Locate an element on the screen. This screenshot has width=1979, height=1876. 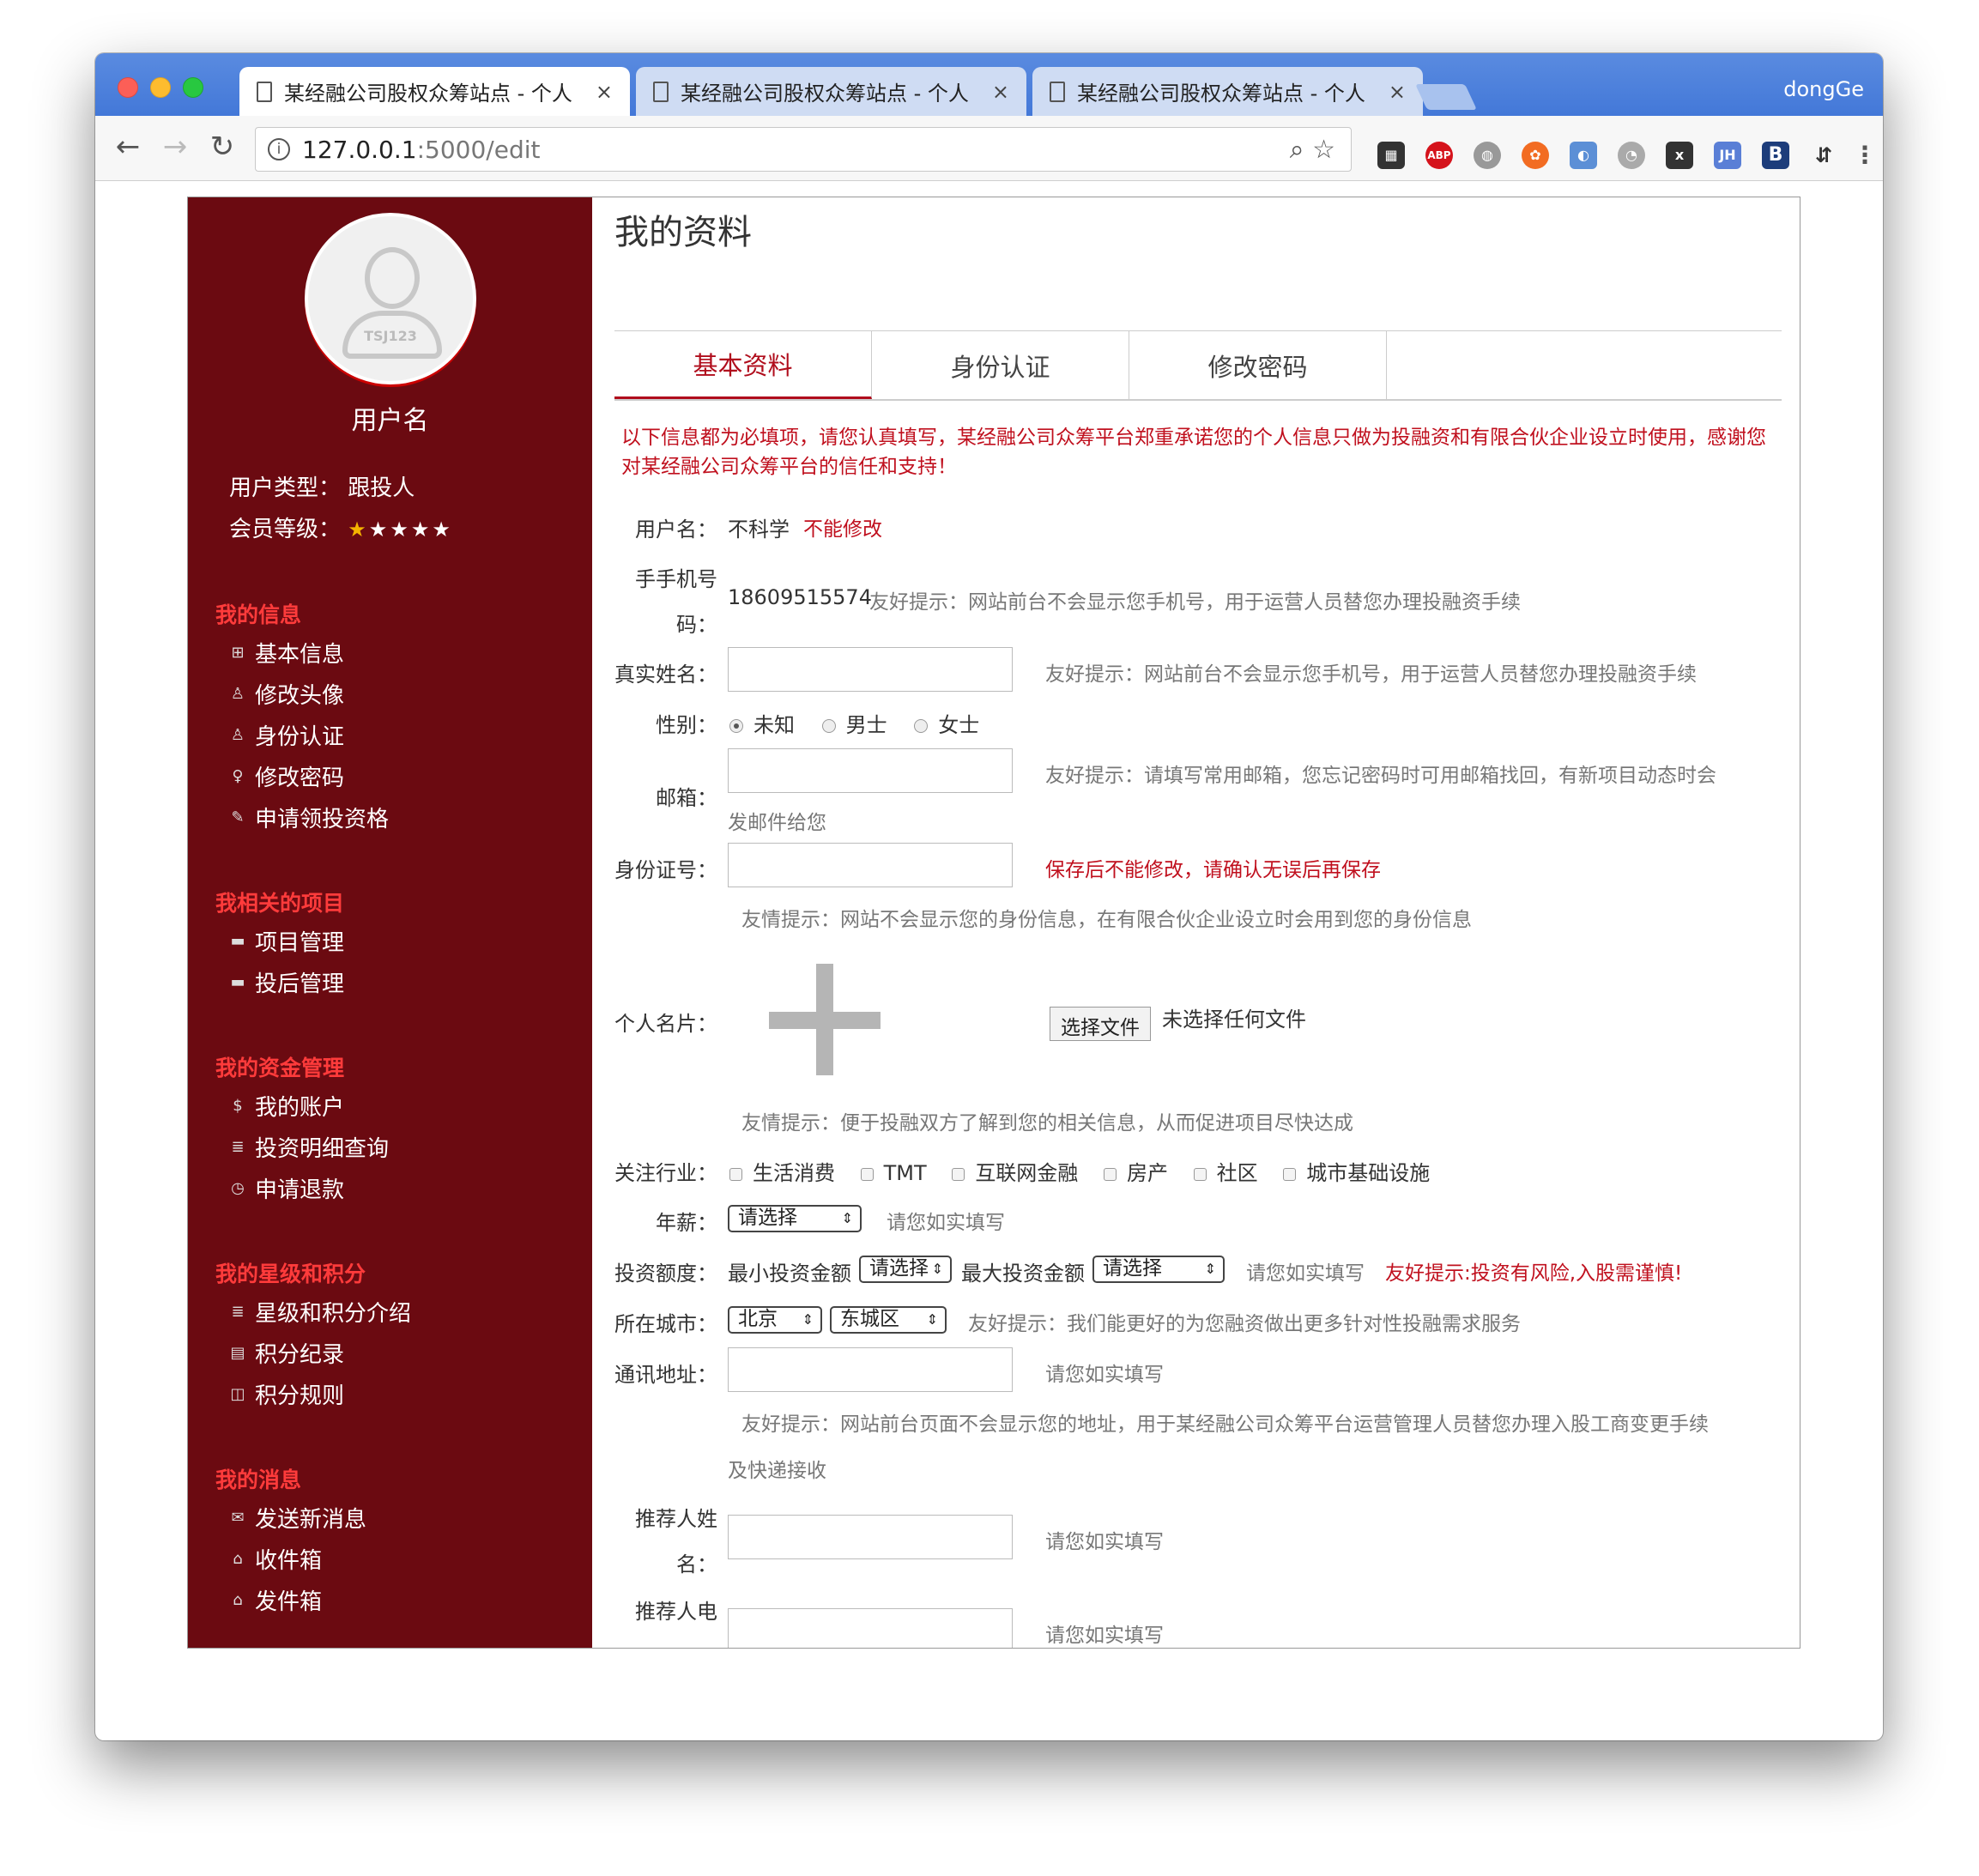
record-icon: ▤ is located at coordinates (237, 1352).